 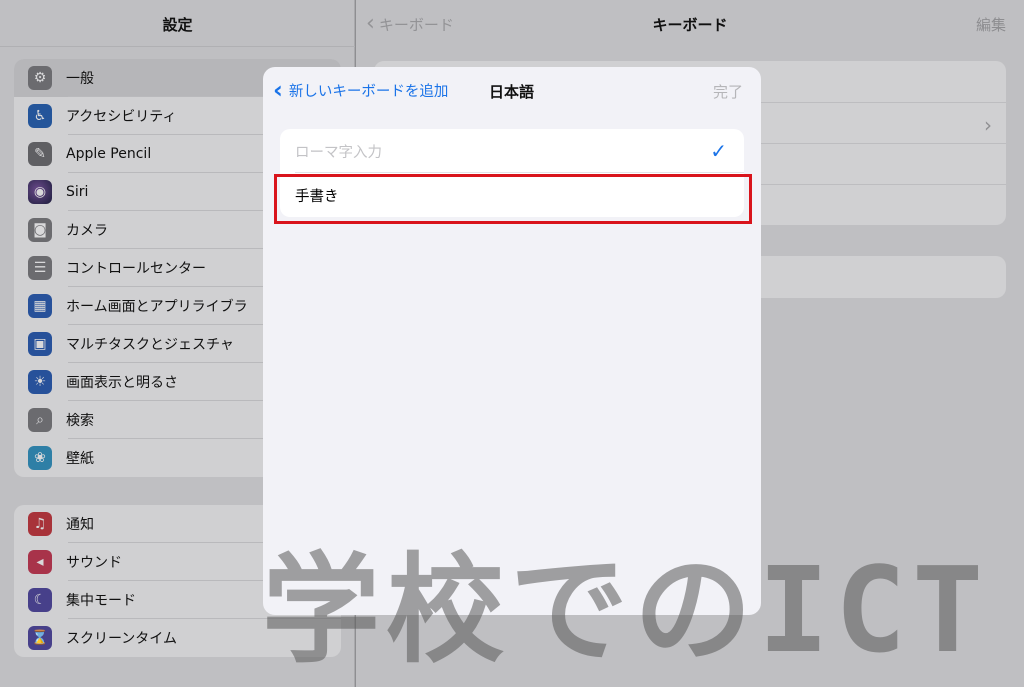 What do you see at coordinates (718, 151) in the screenshot?
I see `checkmark-icon: ✓` at bounding box center [718, 151].